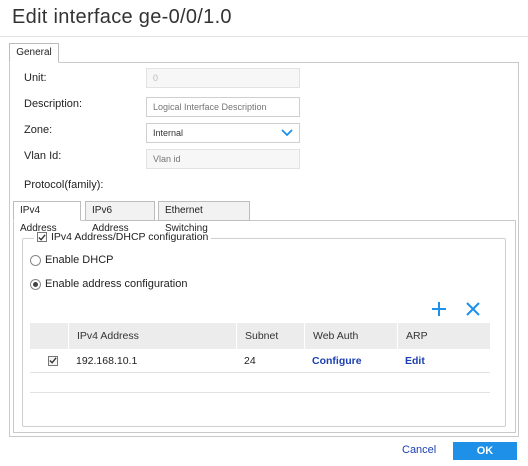 The image size is (528, 466). Describe the element at coordinates (35, 260) in the screenshot. I see `enable-dhcp-radio` at that location.